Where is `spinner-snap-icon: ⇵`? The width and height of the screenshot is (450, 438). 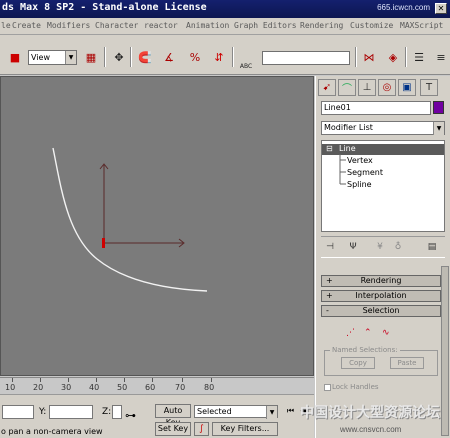 spinner-snap-icon: ⇵ is located at coordinates (219, 57).